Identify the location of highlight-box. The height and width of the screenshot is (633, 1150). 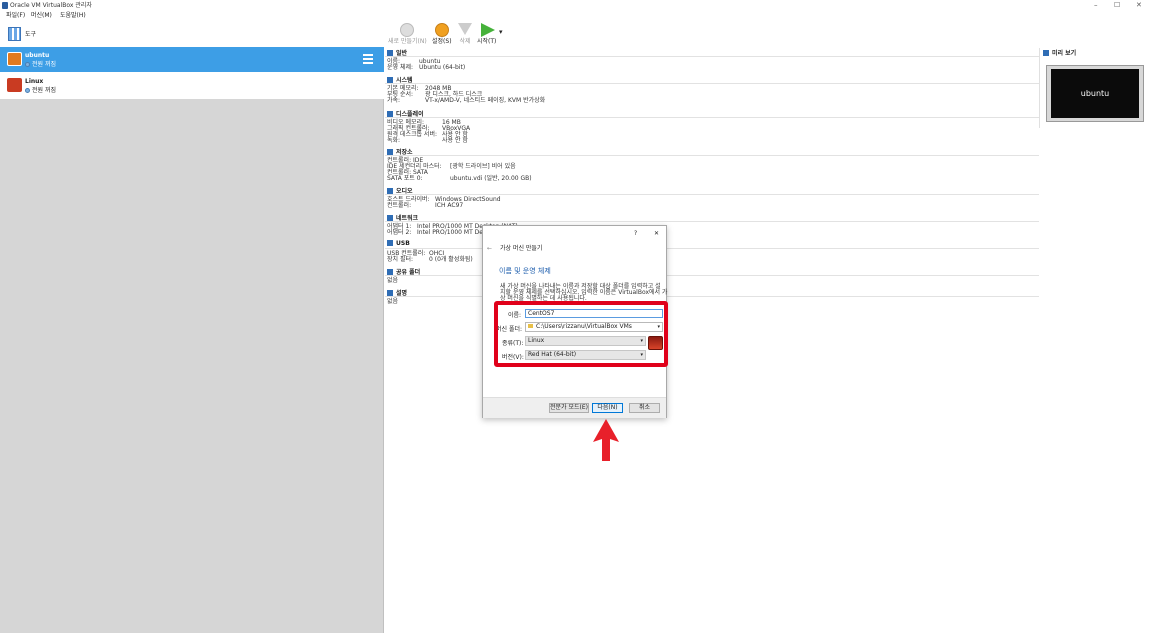
(581, 334).